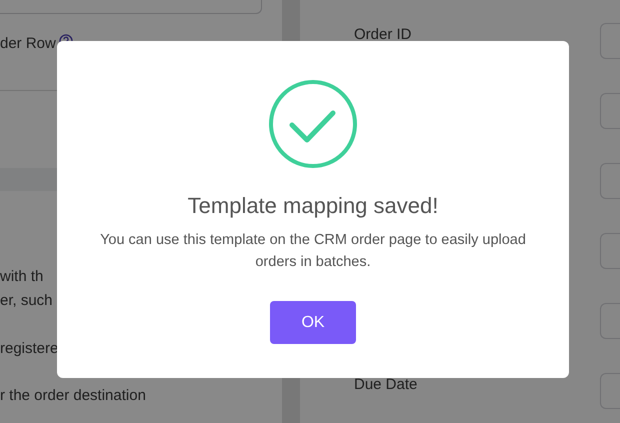  I want to click on dialog-message: You can use this template on the CRM order page to easily upload orders in batches., so click(313, 251).